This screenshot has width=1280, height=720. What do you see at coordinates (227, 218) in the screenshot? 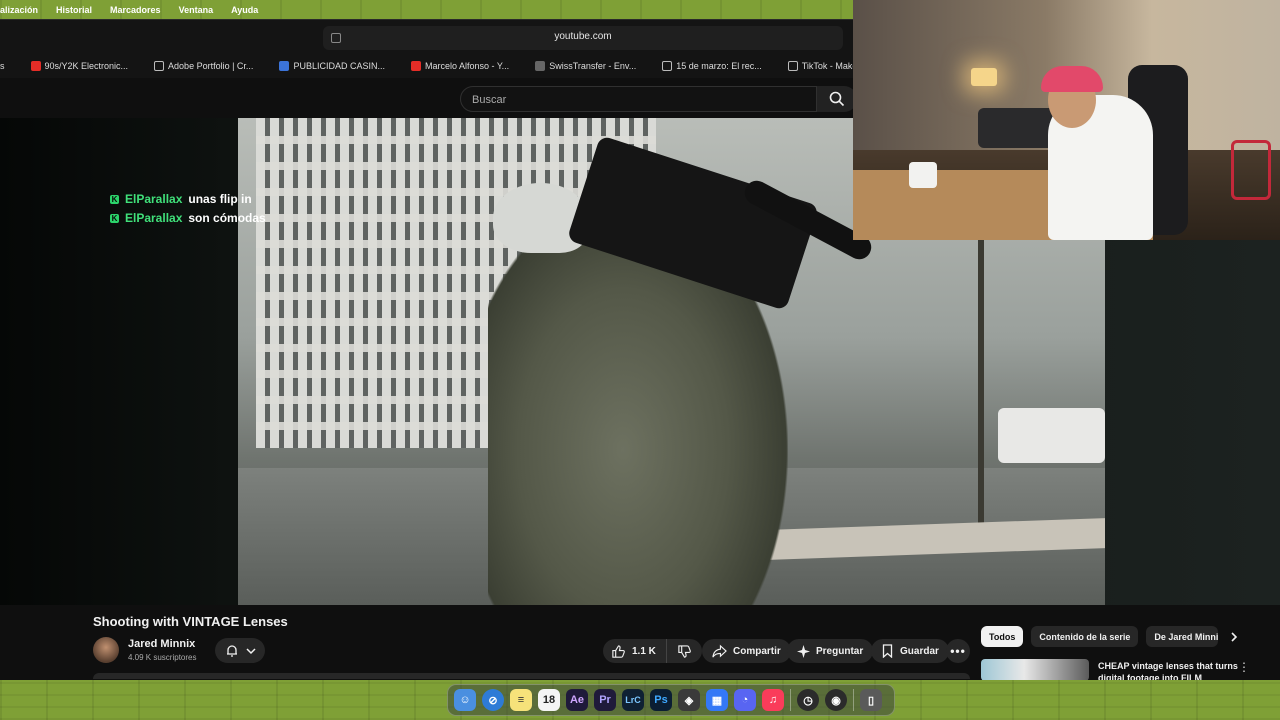
I see `chat-text: son cómodas` at bounding box center [227, 218].